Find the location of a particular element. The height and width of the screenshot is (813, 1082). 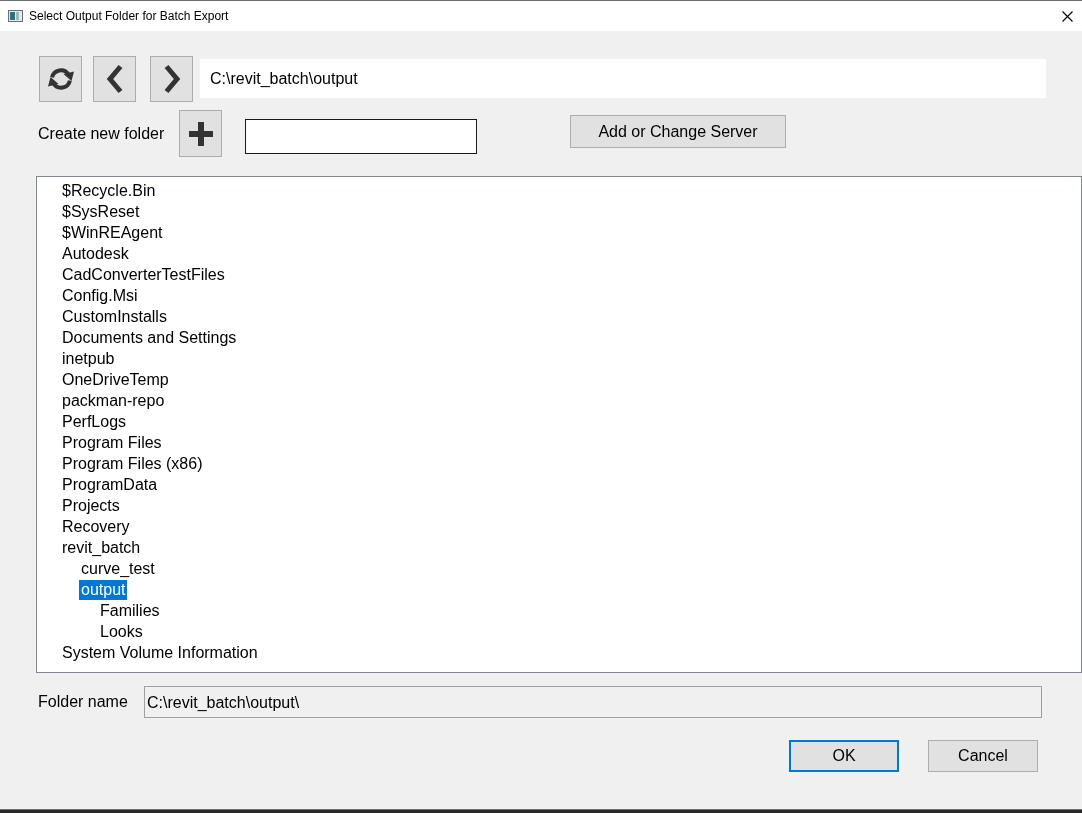

folder-item: $SysReset is located at coordinates (101, 212).